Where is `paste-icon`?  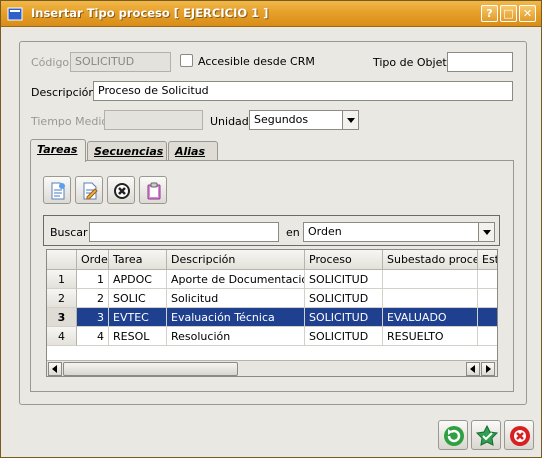 paste-icon is located at coordinates (154, 191).